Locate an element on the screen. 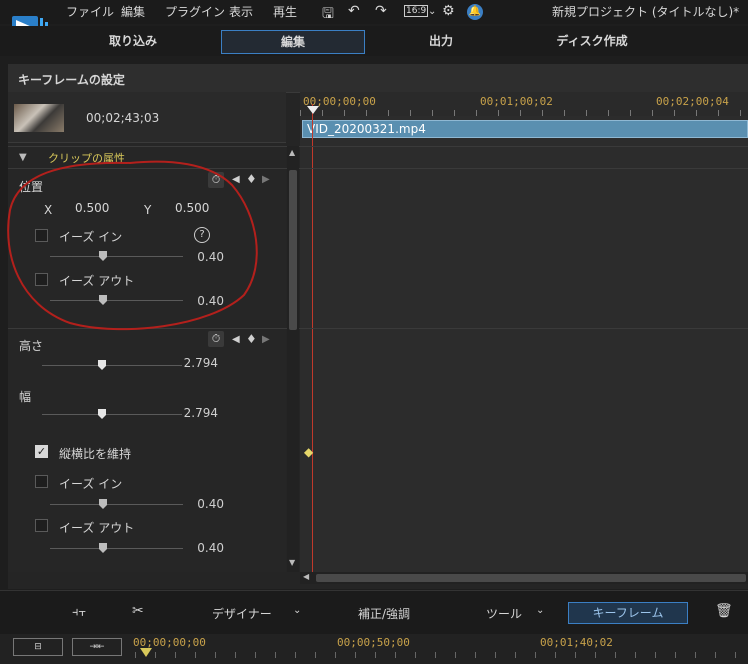  scissors-icon: ✂ is located at coordinates (138, 611).